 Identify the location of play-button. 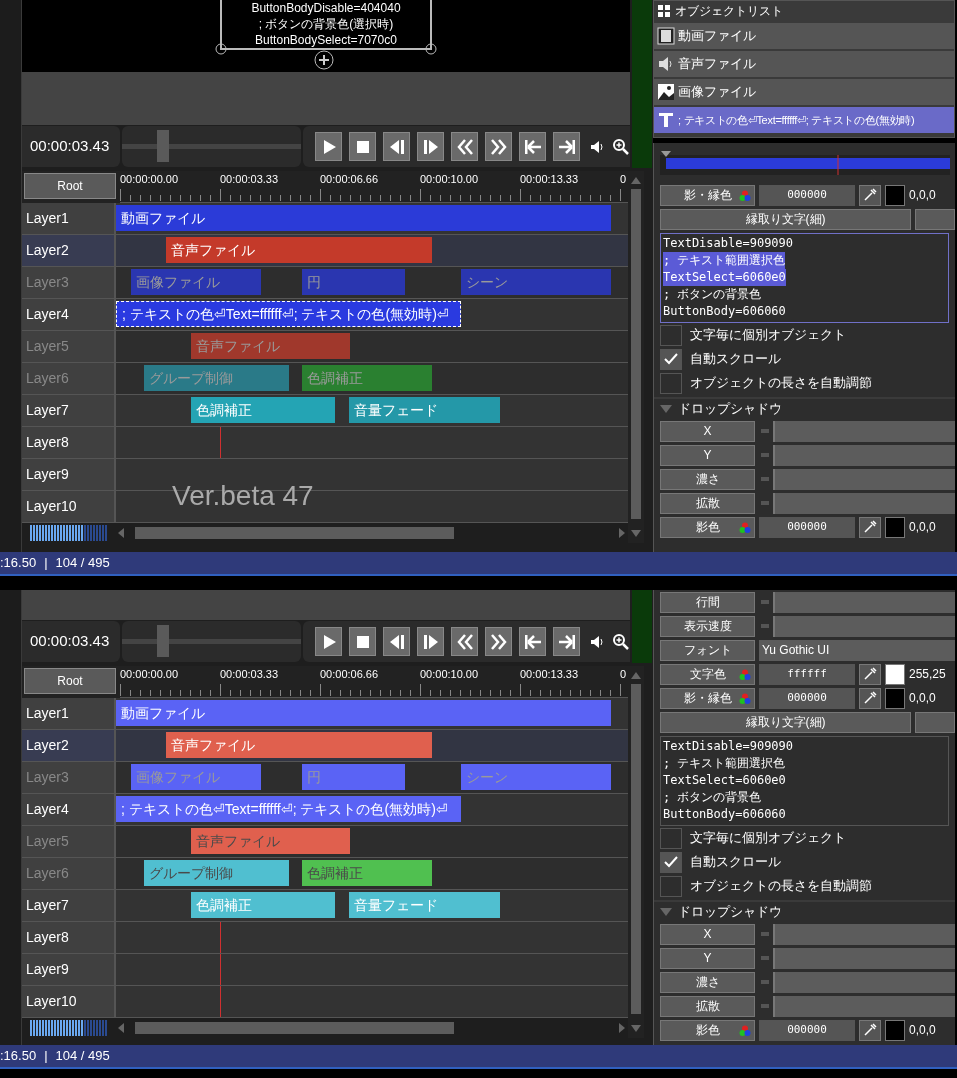
(328, 146).